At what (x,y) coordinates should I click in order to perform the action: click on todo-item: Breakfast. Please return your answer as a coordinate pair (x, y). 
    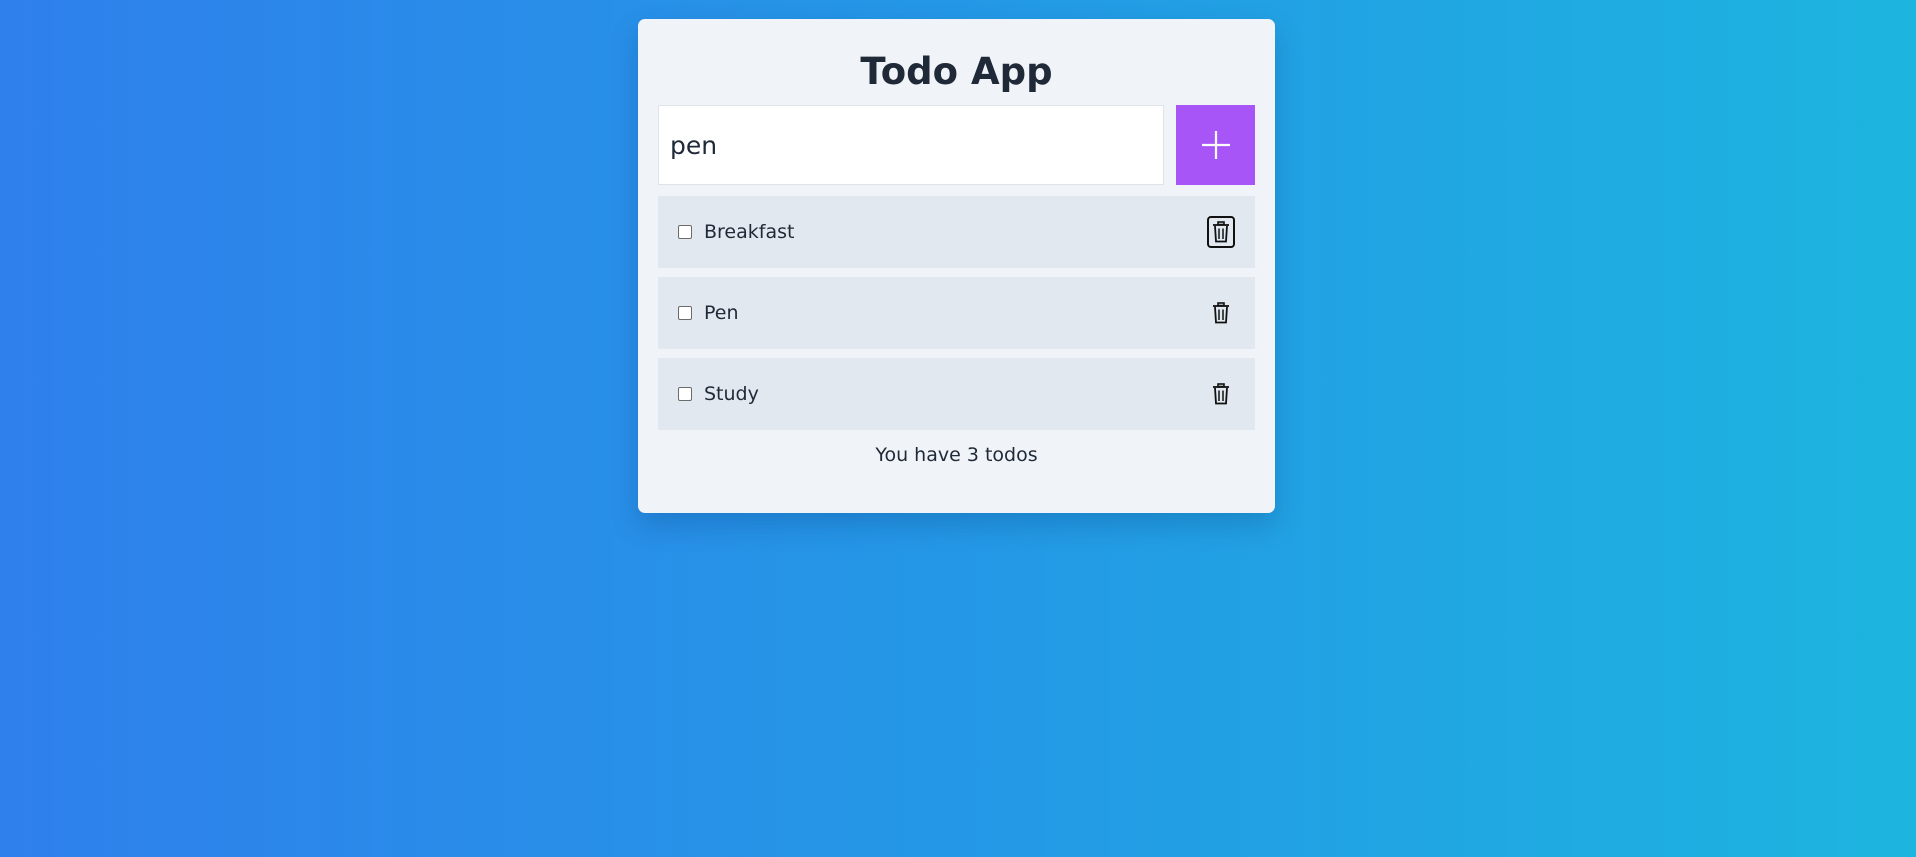
    Looking at the image, I should click on (956, 232).